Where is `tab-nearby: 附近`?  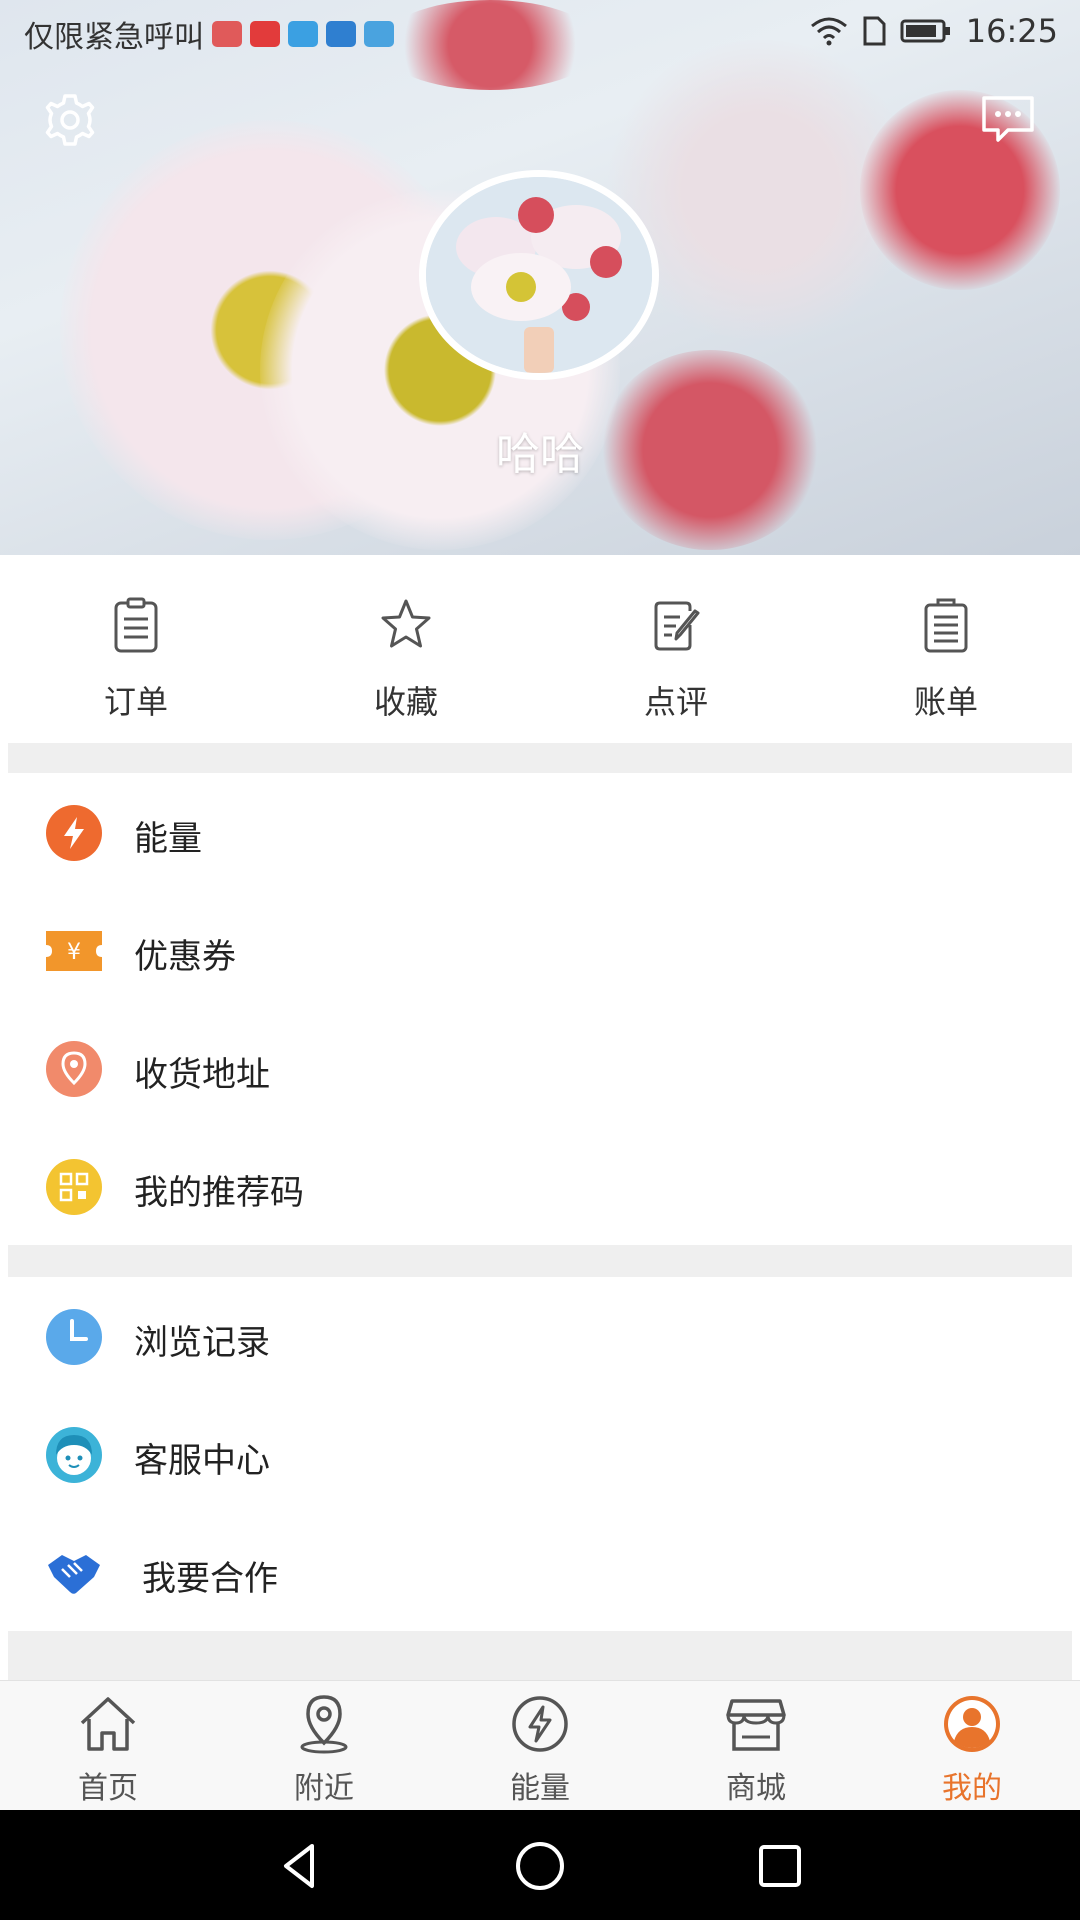 tab-nearby: 附近 is located at coordinates (324, 1750).